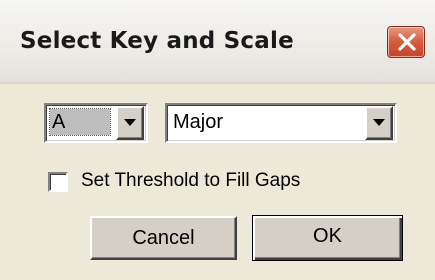  Describe the element at coordinates (157, 41) in the screenshot. I see `dialog-title: Select Key and Scale` at that location.